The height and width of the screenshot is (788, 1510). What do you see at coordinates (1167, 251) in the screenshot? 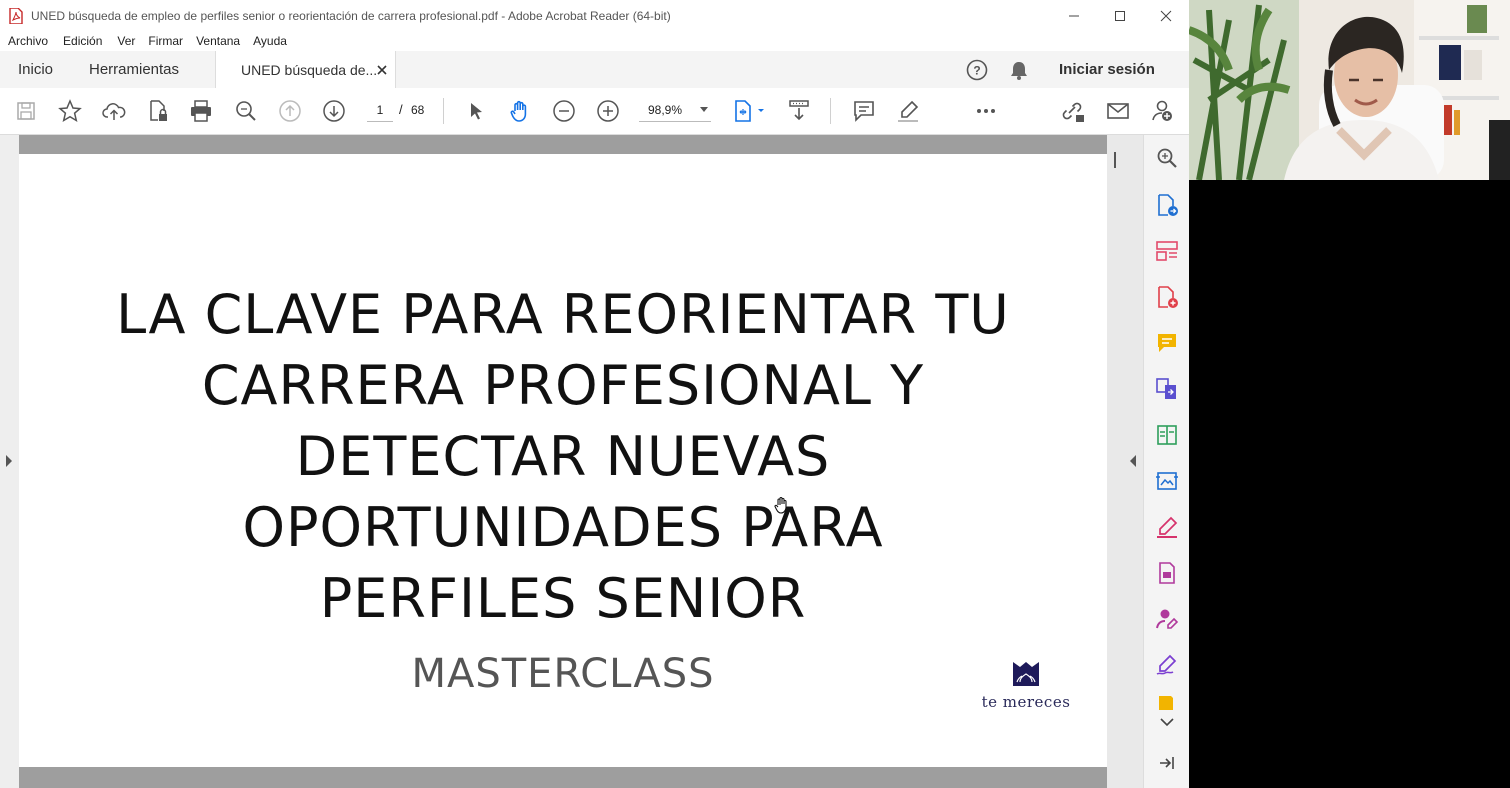
I see `tool-organize-pages` at bounding box center [1167, 251].